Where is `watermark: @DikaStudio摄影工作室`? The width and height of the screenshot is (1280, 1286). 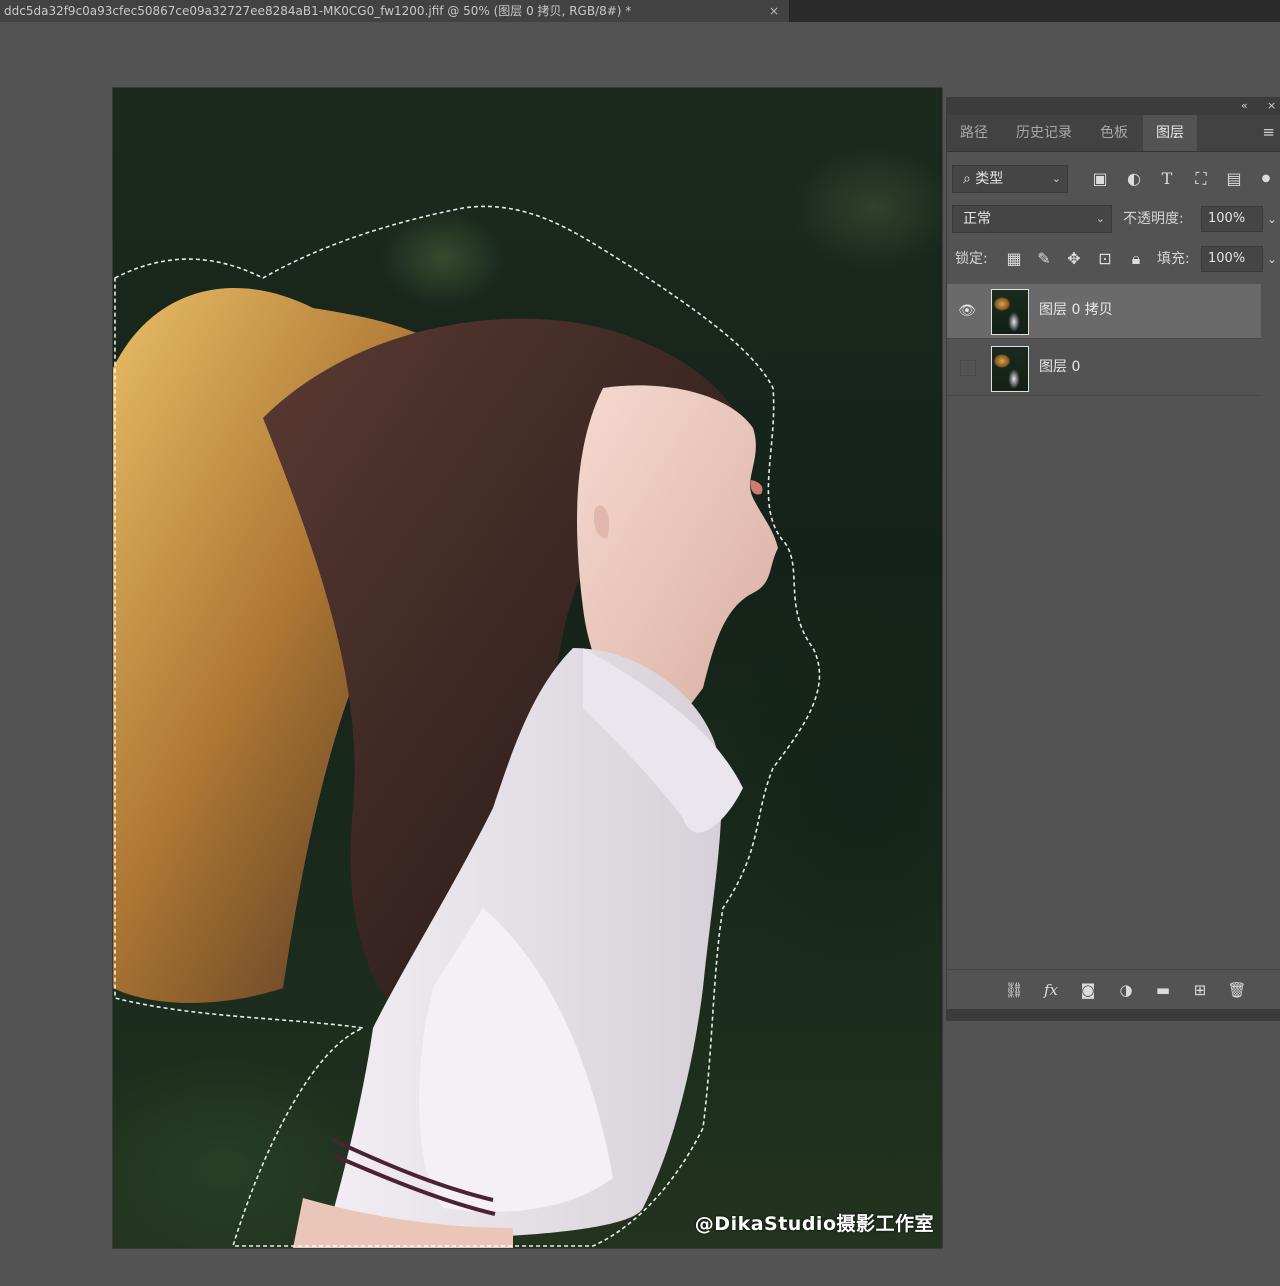 watermark: @DikaStudio摄影工作室 is located at coordinates (814, 1224).